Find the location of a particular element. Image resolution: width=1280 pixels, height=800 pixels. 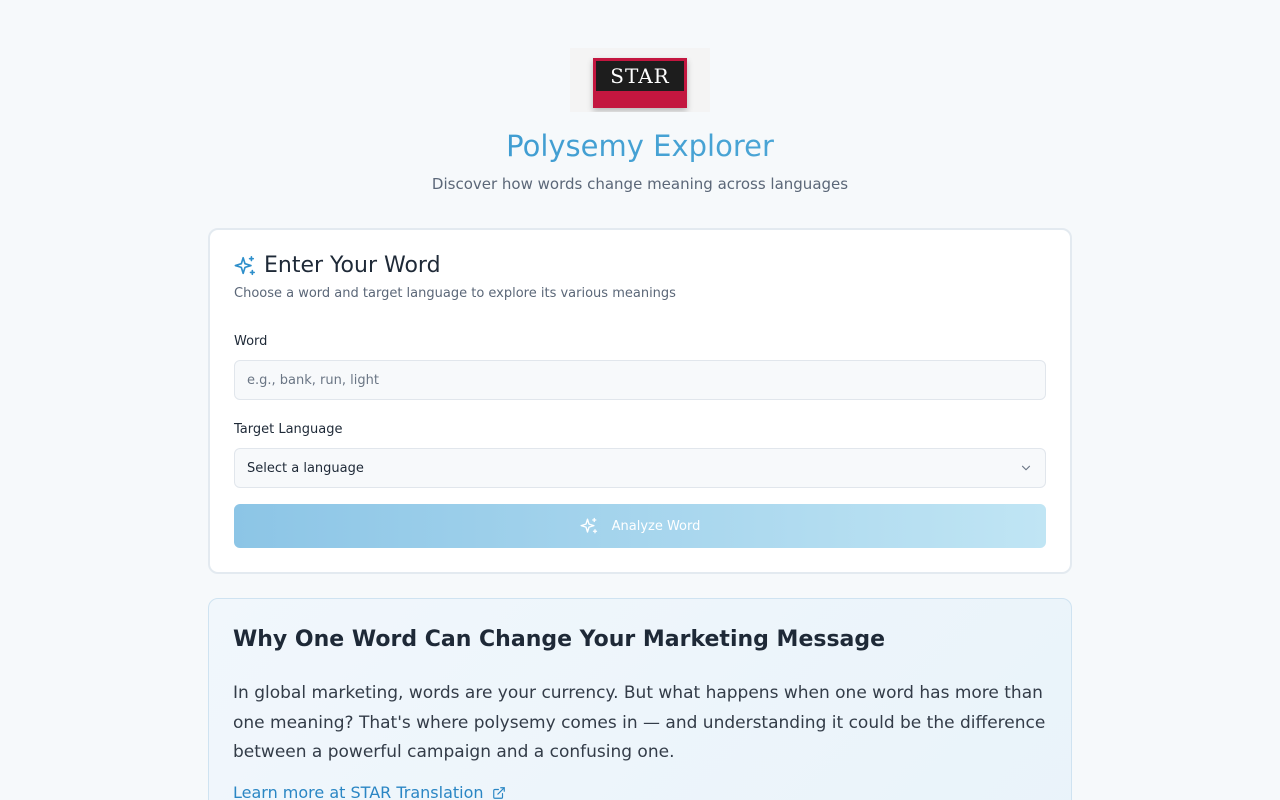

analyze-word-button-label: Analyze Word is located at coordinates (656, 526).